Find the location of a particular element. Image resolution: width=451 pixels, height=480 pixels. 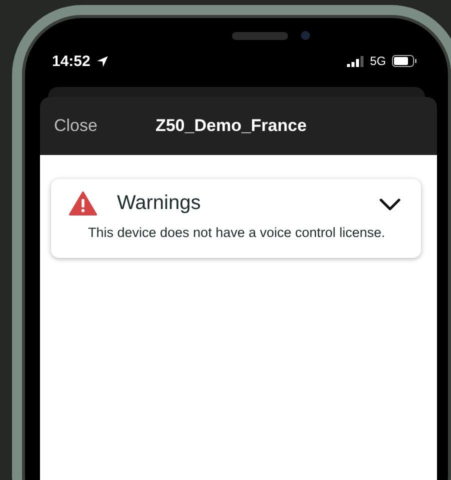

signal-icon is located at coordinates (355, 61).